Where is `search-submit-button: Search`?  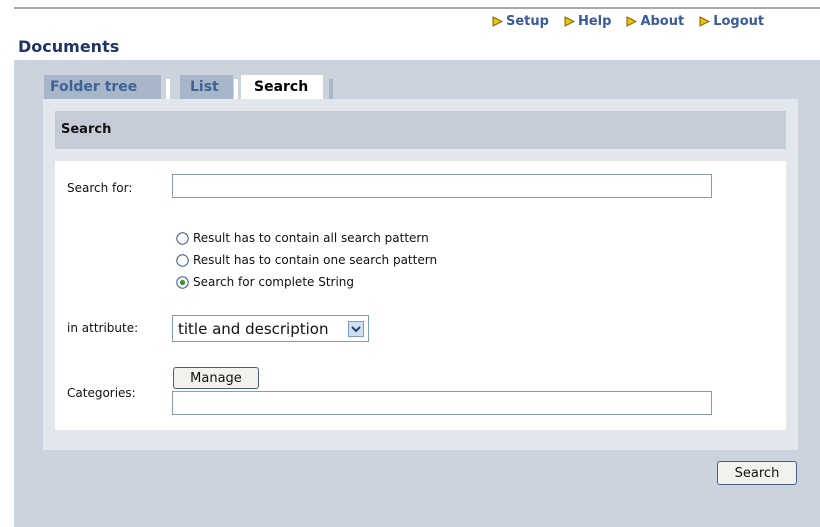
search-submit-button: Search is located at coordinates (757, 473).